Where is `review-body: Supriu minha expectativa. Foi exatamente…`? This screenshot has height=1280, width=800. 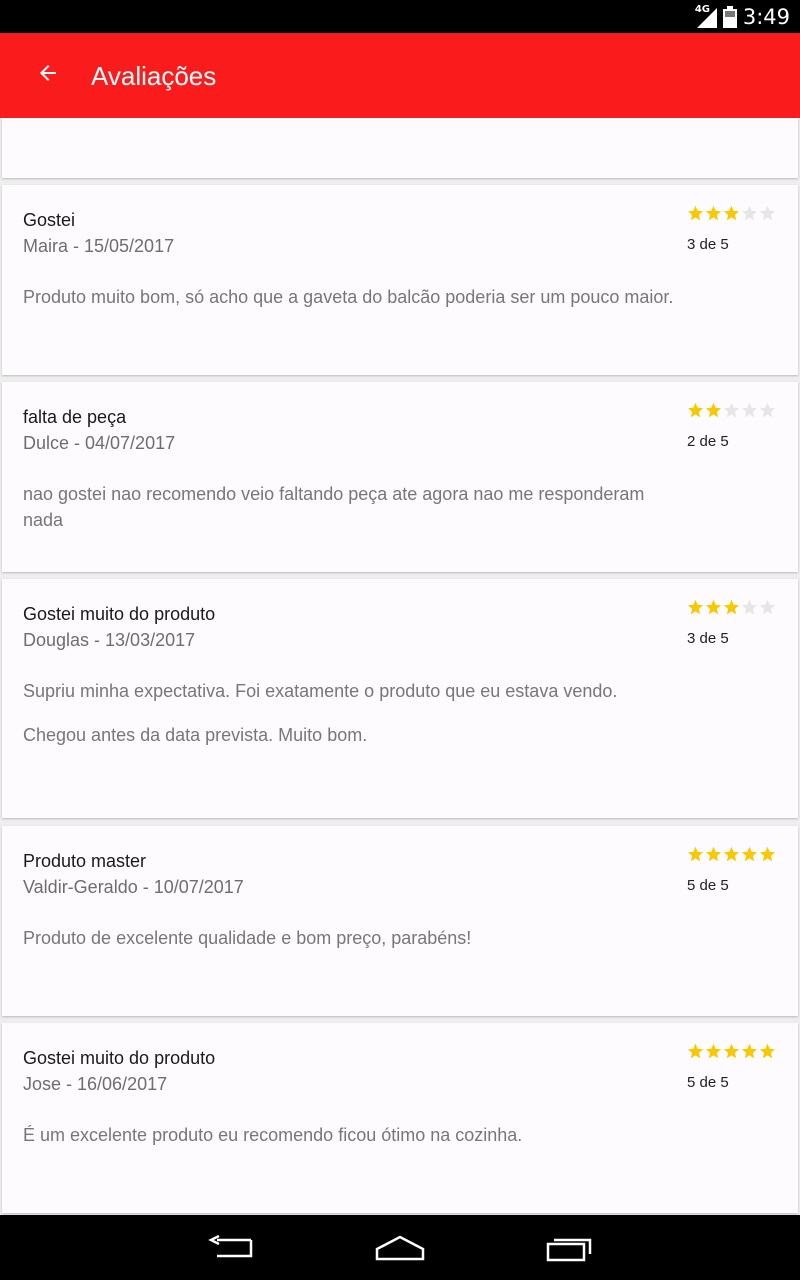 review-body: Supriu minha expectativa. Foi exatamente… is located at coordinates (353, 713).